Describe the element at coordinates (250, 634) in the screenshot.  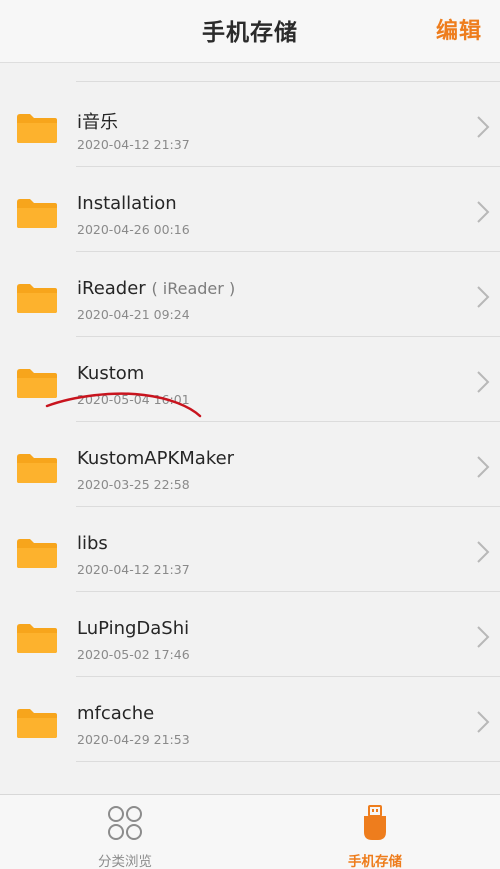
I see `folder-row-lupingdashi: LuPingDaShi 2020-05-02 17:46` at that location.